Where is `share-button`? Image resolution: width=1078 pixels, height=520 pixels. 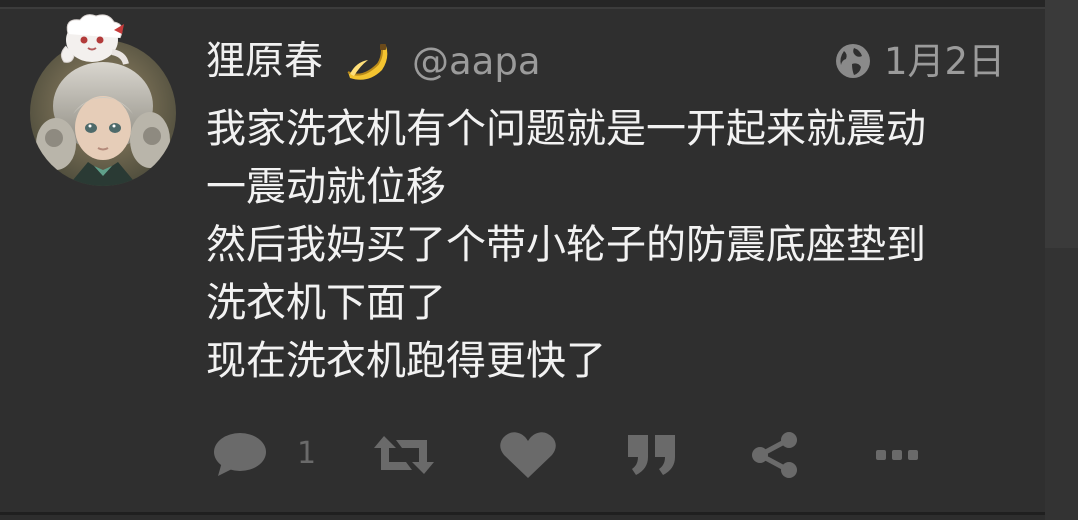
share-button is located at coordinates (775, 455).